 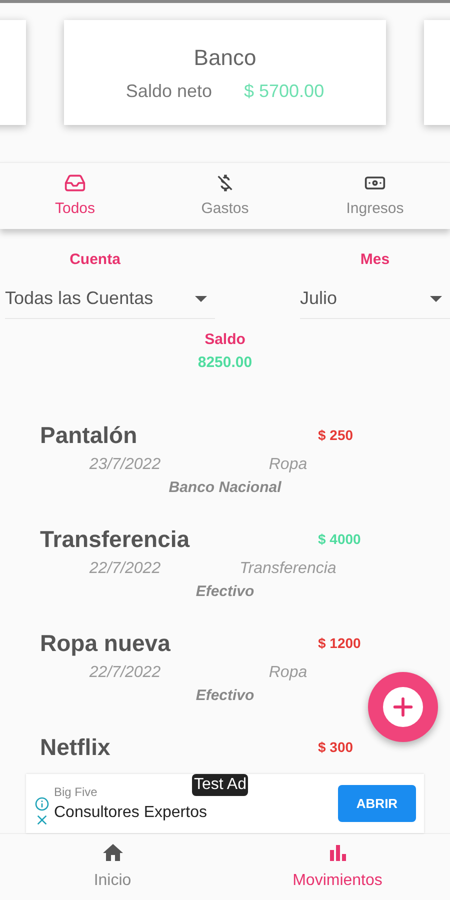 What do you see at coordinates (288, 568) in the screenshot?
I see `transaction-category: Transferencia` at bounding box center [288, 568].